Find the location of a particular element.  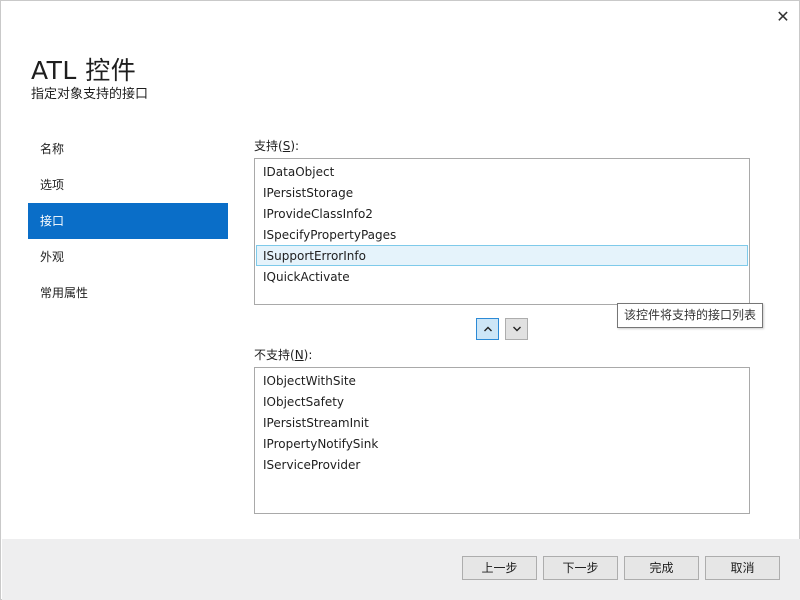

next-button: 下一步 is located at coordinates (580, 568).